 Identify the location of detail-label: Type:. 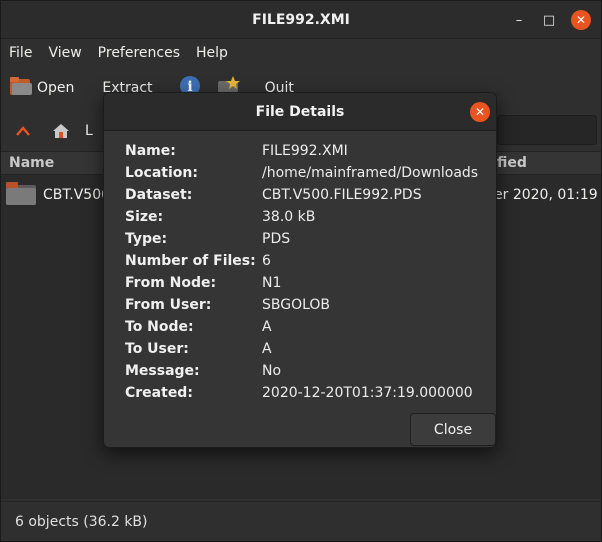
(146, 239).